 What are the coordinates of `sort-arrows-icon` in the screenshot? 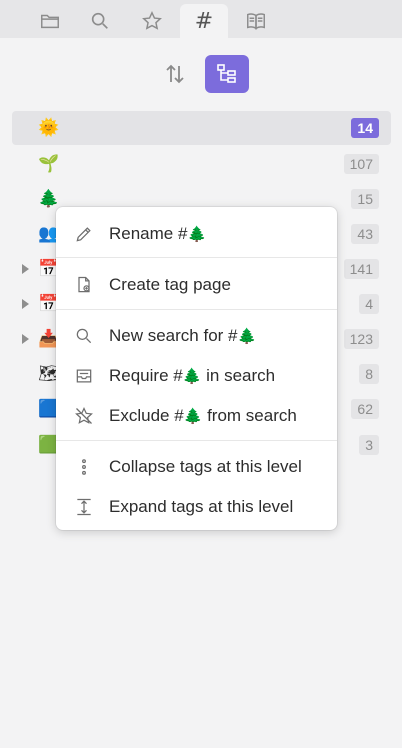 It's located at (175, 74).